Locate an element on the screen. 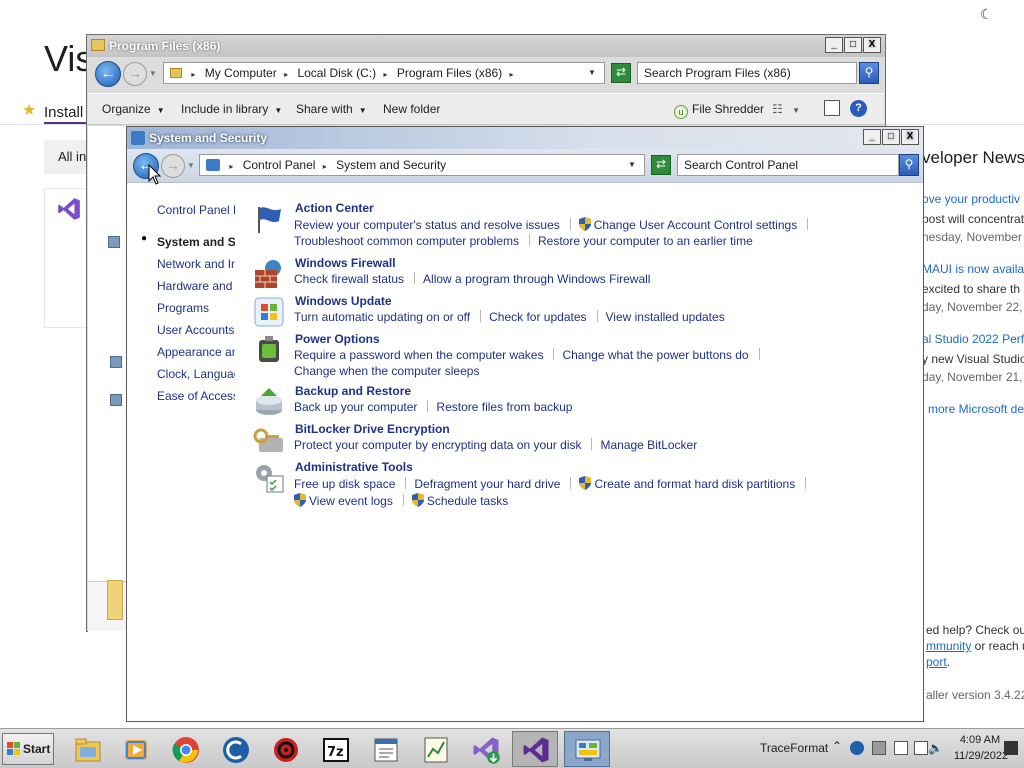 Image resolution: width=1024 pixels, height=768 pixels. help-icon: ? is located at coordinates (858, 108).